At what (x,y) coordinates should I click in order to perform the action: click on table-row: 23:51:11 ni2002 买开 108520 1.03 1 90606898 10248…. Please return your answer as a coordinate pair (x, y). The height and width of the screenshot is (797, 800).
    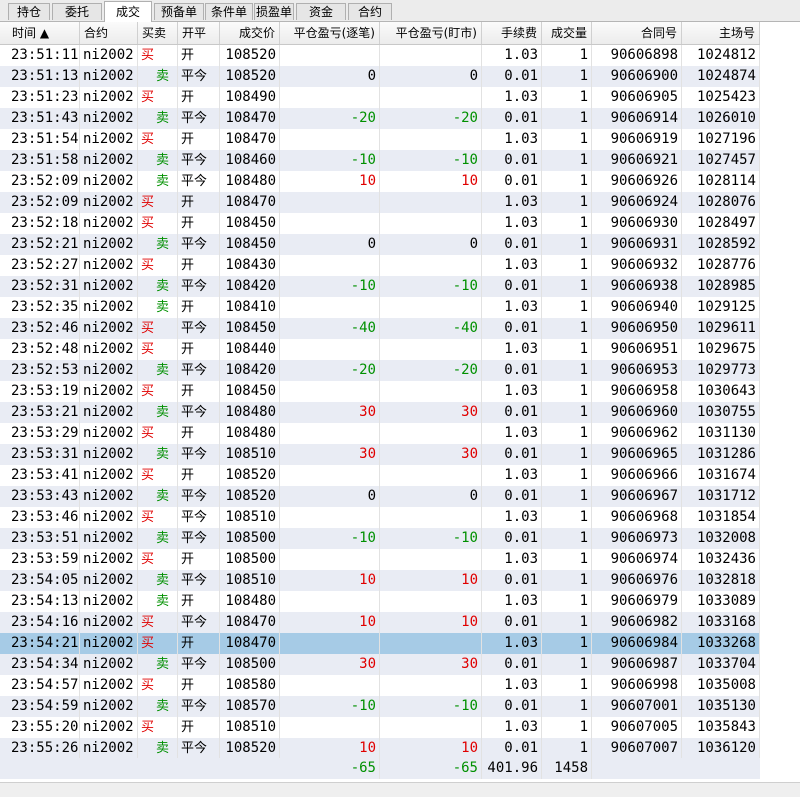
    Looking at the image, I should click on (380, 55).